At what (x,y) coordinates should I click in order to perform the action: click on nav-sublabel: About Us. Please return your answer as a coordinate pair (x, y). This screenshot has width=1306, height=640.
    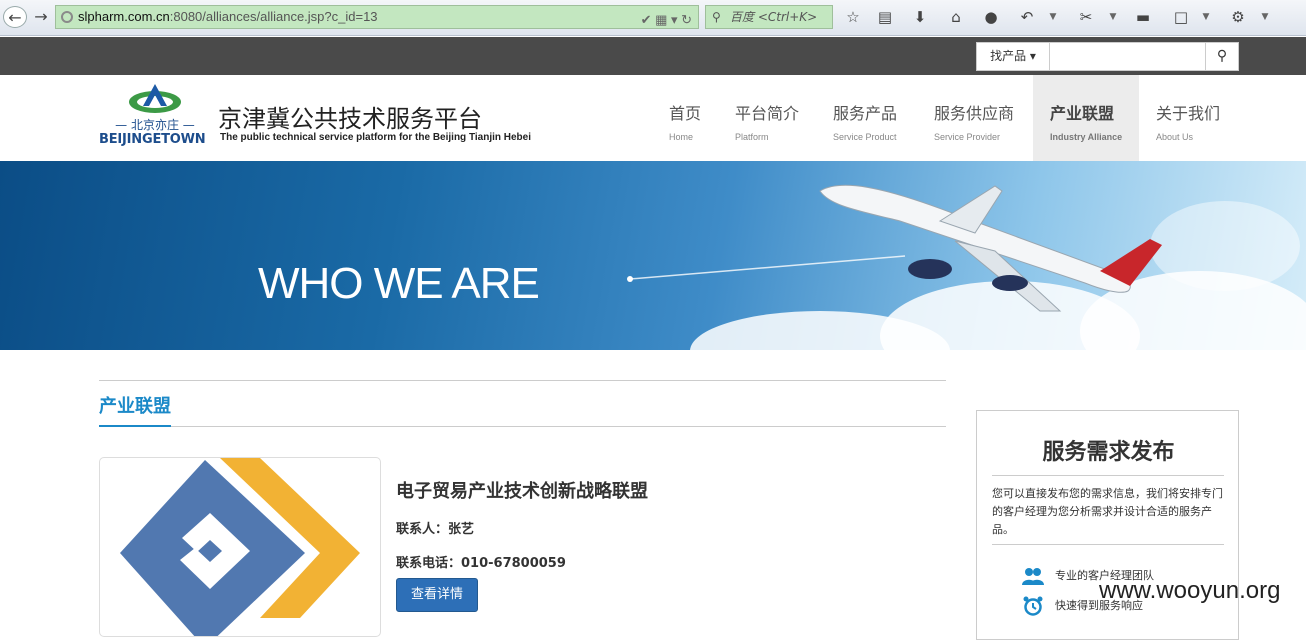
    Looking at the image, I should click on (1175, 137).